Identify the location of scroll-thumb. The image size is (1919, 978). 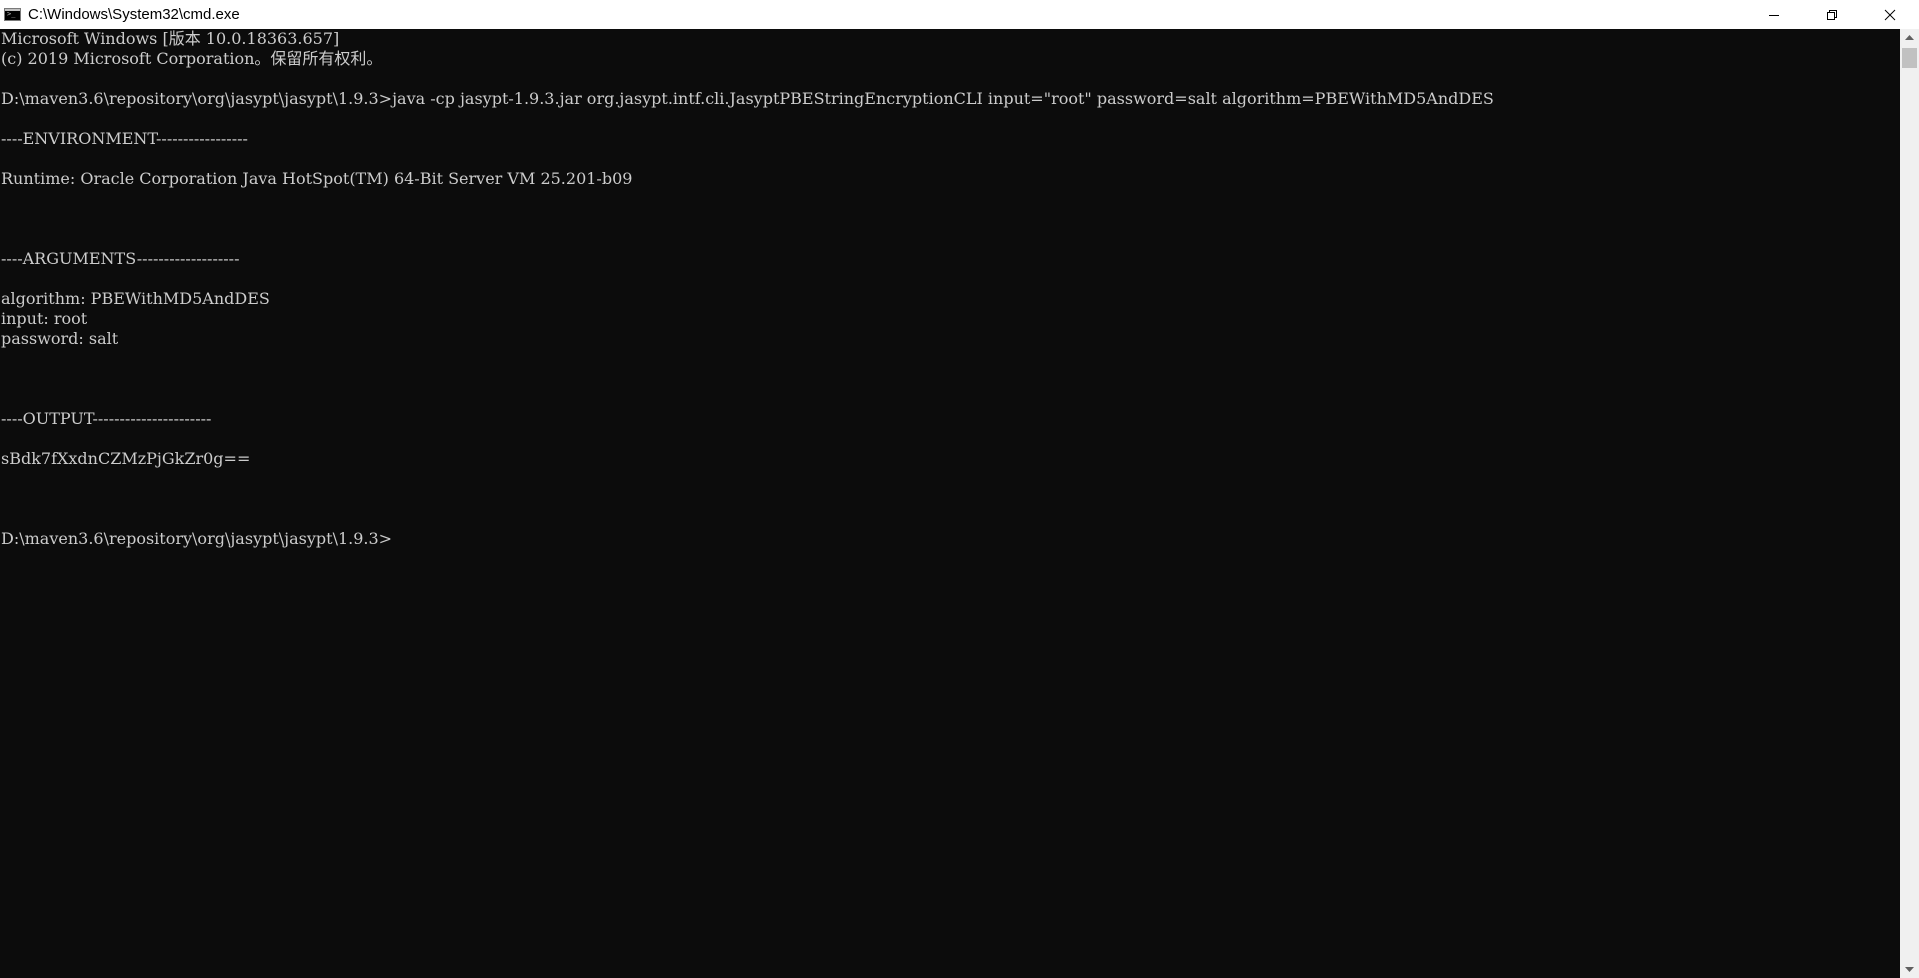
(1909, 58).